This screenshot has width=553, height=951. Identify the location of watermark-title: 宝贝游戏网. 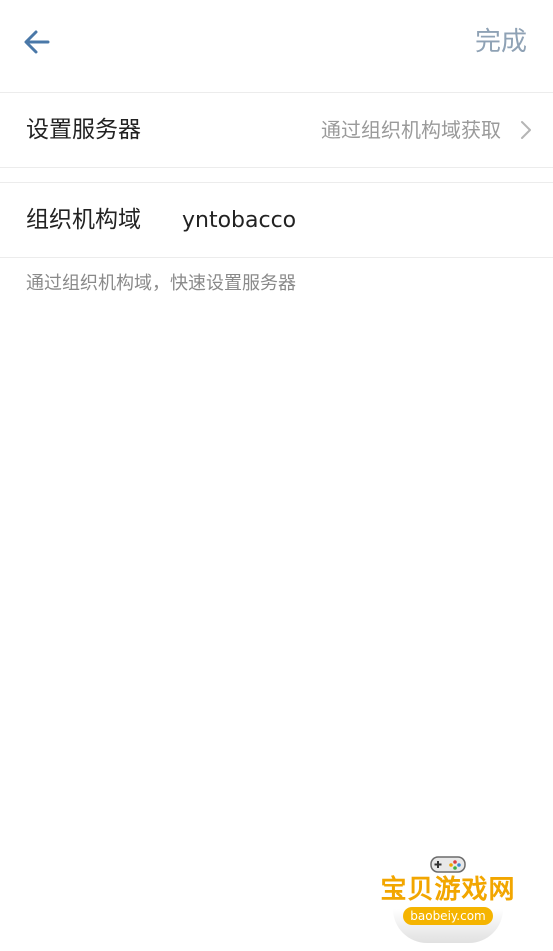
(448, 890).